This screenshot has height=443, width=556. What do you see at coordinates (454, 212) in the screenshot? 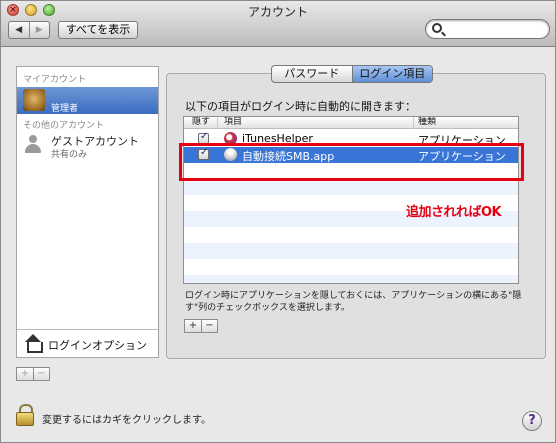
I see `annotation-text: 追加されればOK` at bounding box center [454, 212].